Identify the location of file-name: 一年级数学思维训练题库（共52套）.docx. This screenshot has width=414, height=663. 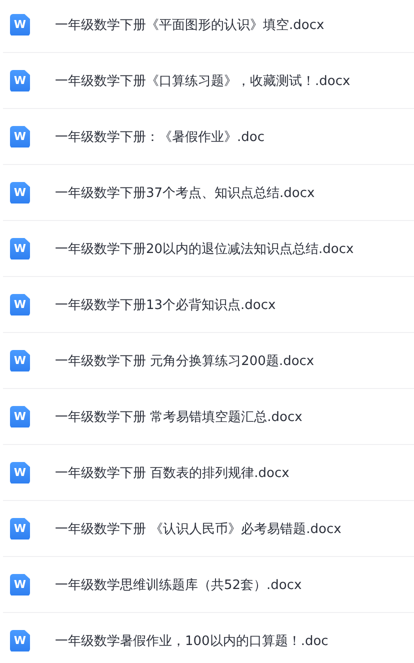
(178, 585).